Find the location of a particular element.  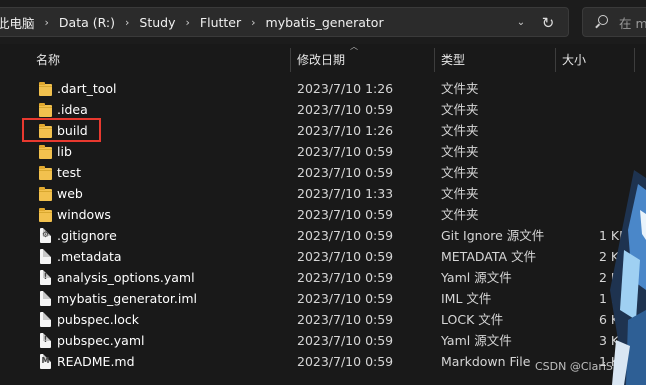

file-name: pubspec.yaml is located at coordinates (101, 340).